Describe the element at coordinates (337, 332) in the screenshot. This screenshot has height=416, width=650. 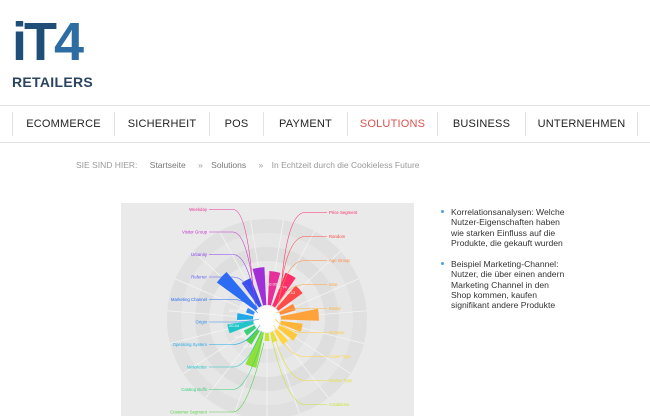
I see `right-axis-label: Browser` at that location.